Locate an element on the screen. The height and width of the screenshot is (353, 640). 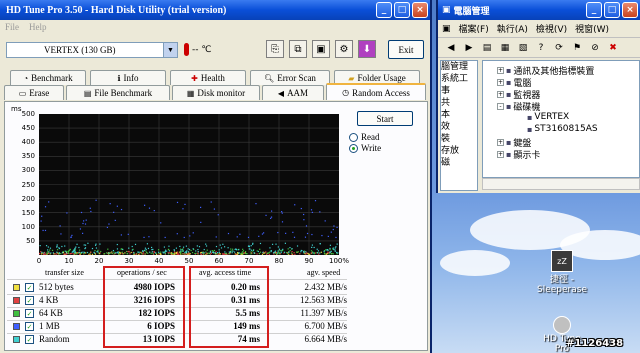
cm-minimize-button: _ is located at coordinates (594, 10).